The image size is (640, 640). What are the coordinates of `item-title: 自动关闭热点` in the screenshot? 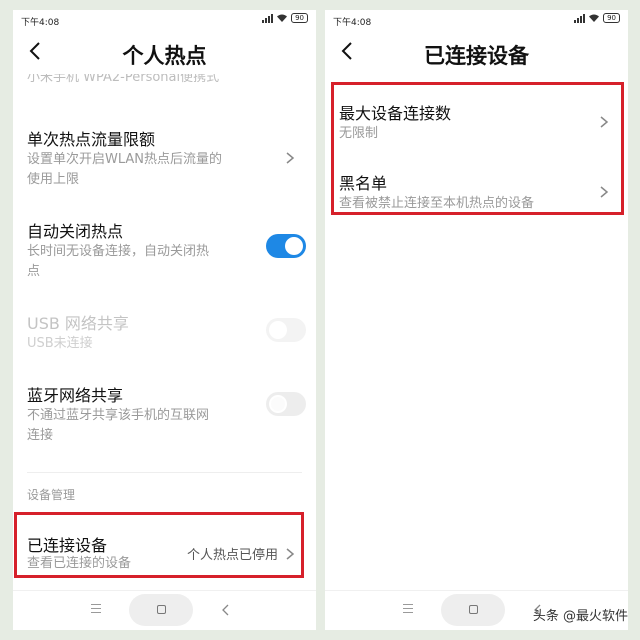 It's located at (75, 231).